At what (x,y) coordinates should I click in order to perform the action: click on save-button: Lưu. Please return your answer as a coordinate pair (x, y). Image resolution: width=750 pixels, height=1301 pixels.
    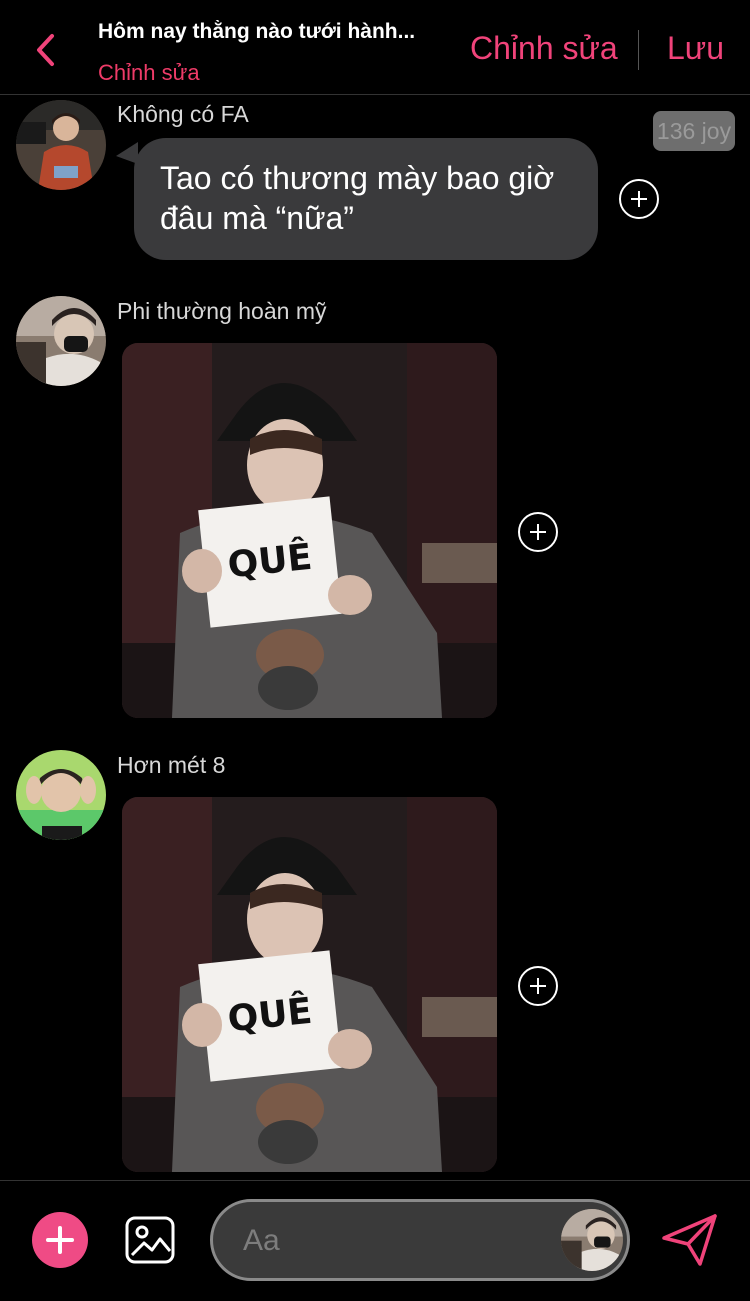
    Looking at the image, I should click on (695, 48).